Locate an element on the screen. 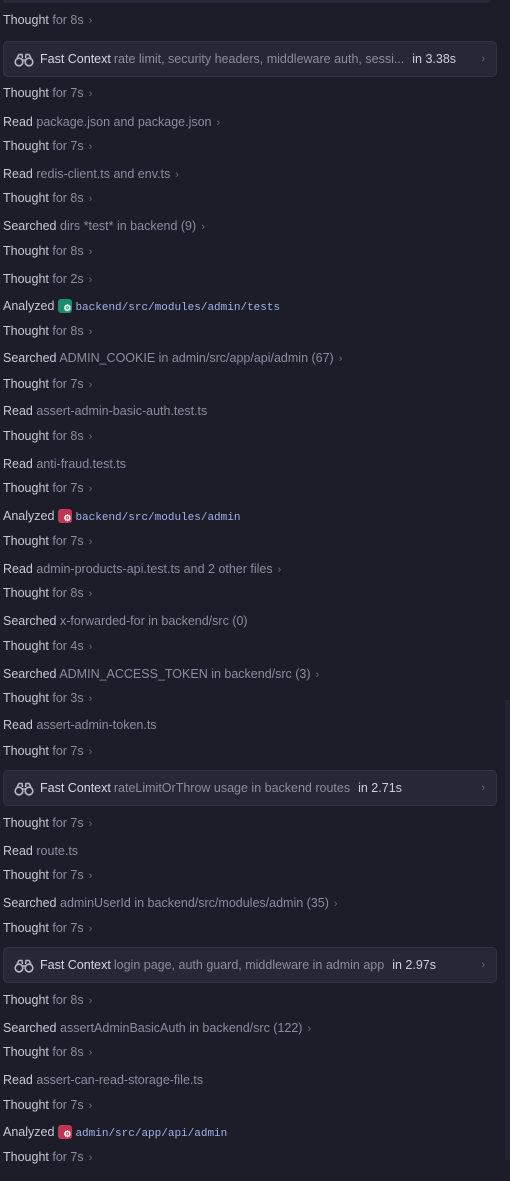 Image resolution: width=510 pixels, height=1181 pixels. feed-row: Analyzed ⚙ backend/src/modules/admin/tests is located at coordinates (141, 306).